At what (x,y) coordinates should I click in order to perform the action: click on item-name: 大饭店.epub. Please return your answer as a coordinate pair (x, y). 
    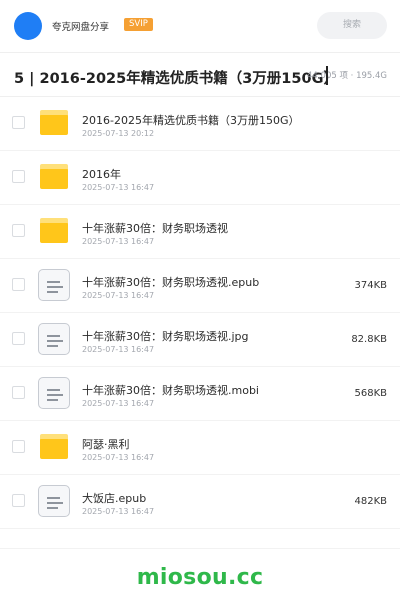
    Looking at the image, I should click on (114, 498).